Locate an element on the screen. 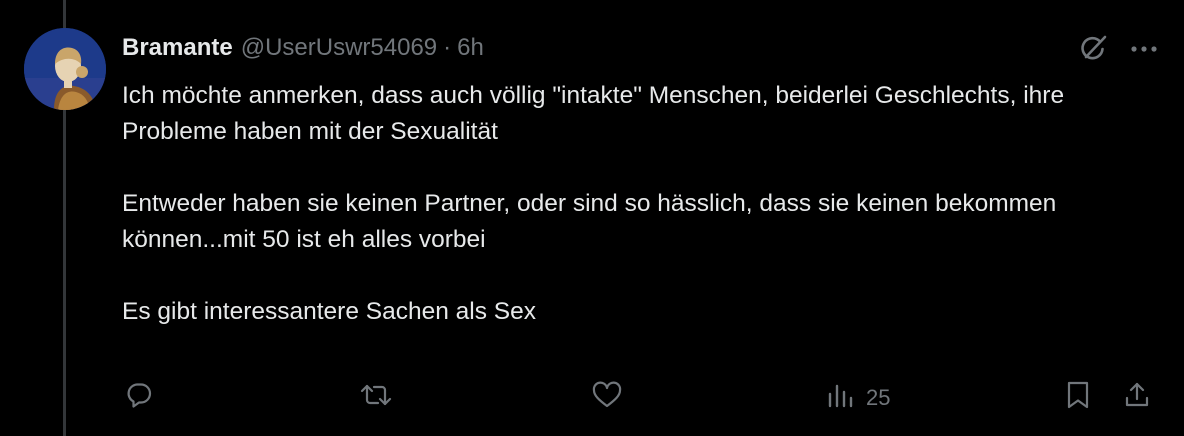 Image resolution: width=1184 pixels, height=436 pixels. bookmark-icon is located at coordinates (1078, 398).